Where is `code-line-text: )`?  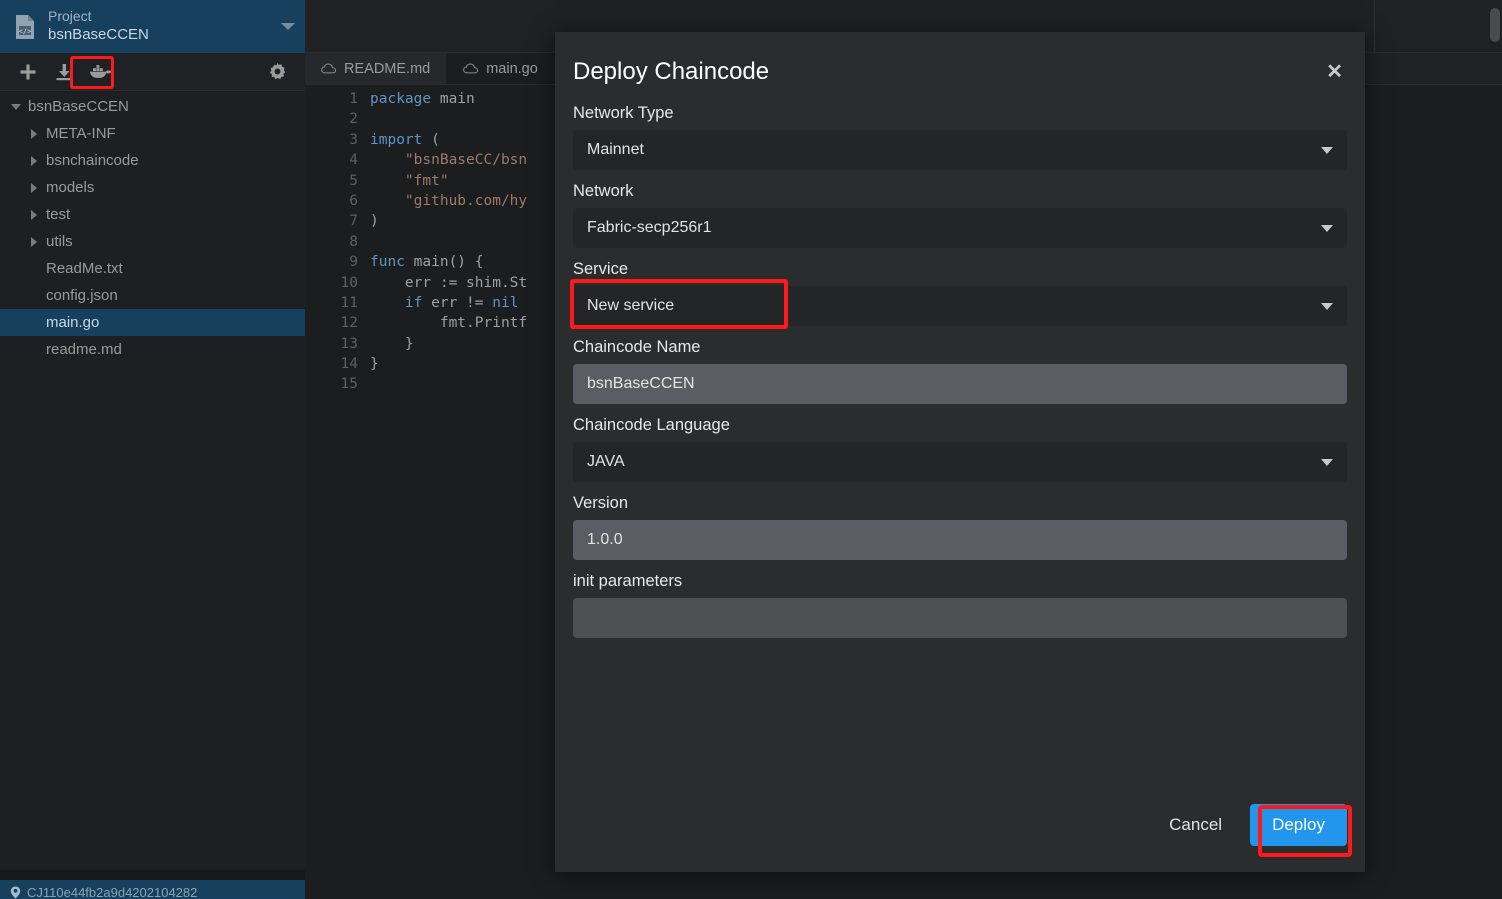
code-line-text: ) is located at coordinates (374, 221).